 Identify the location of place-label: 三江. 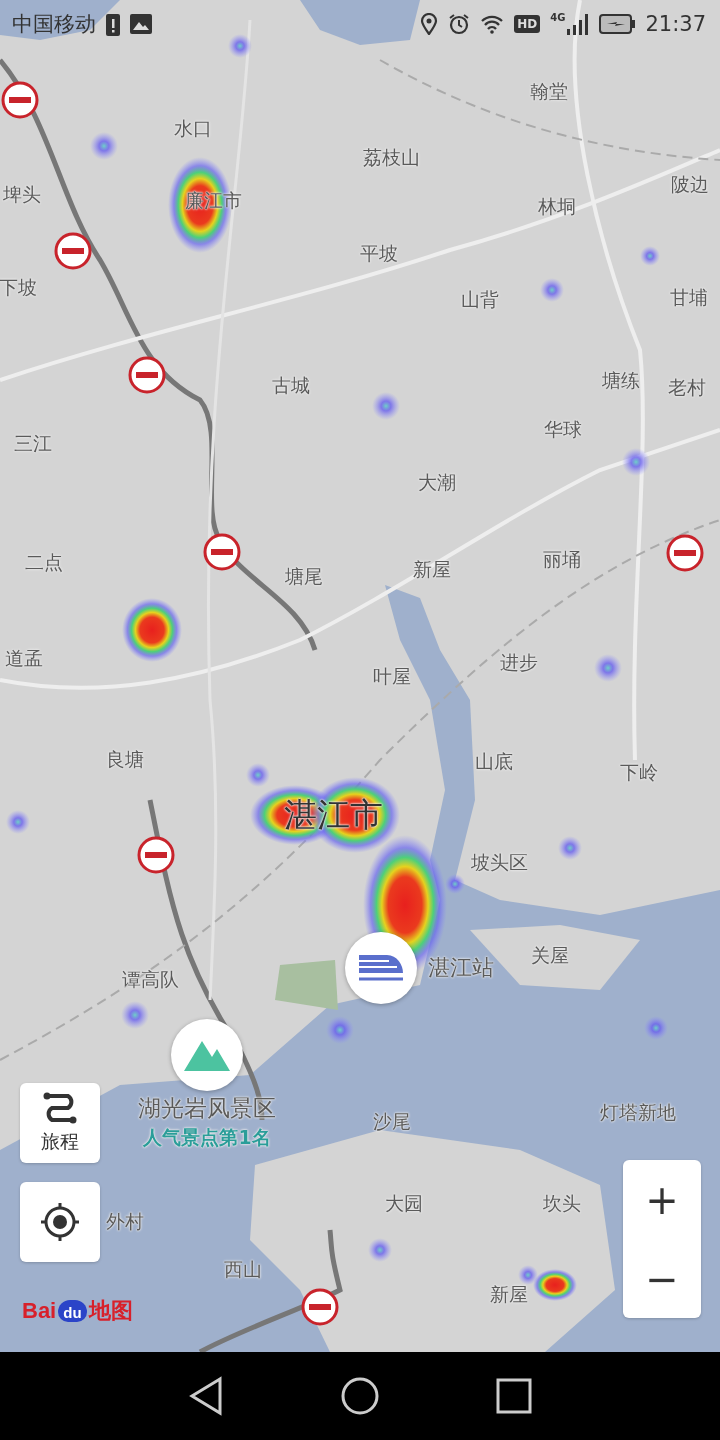
(33, 443).